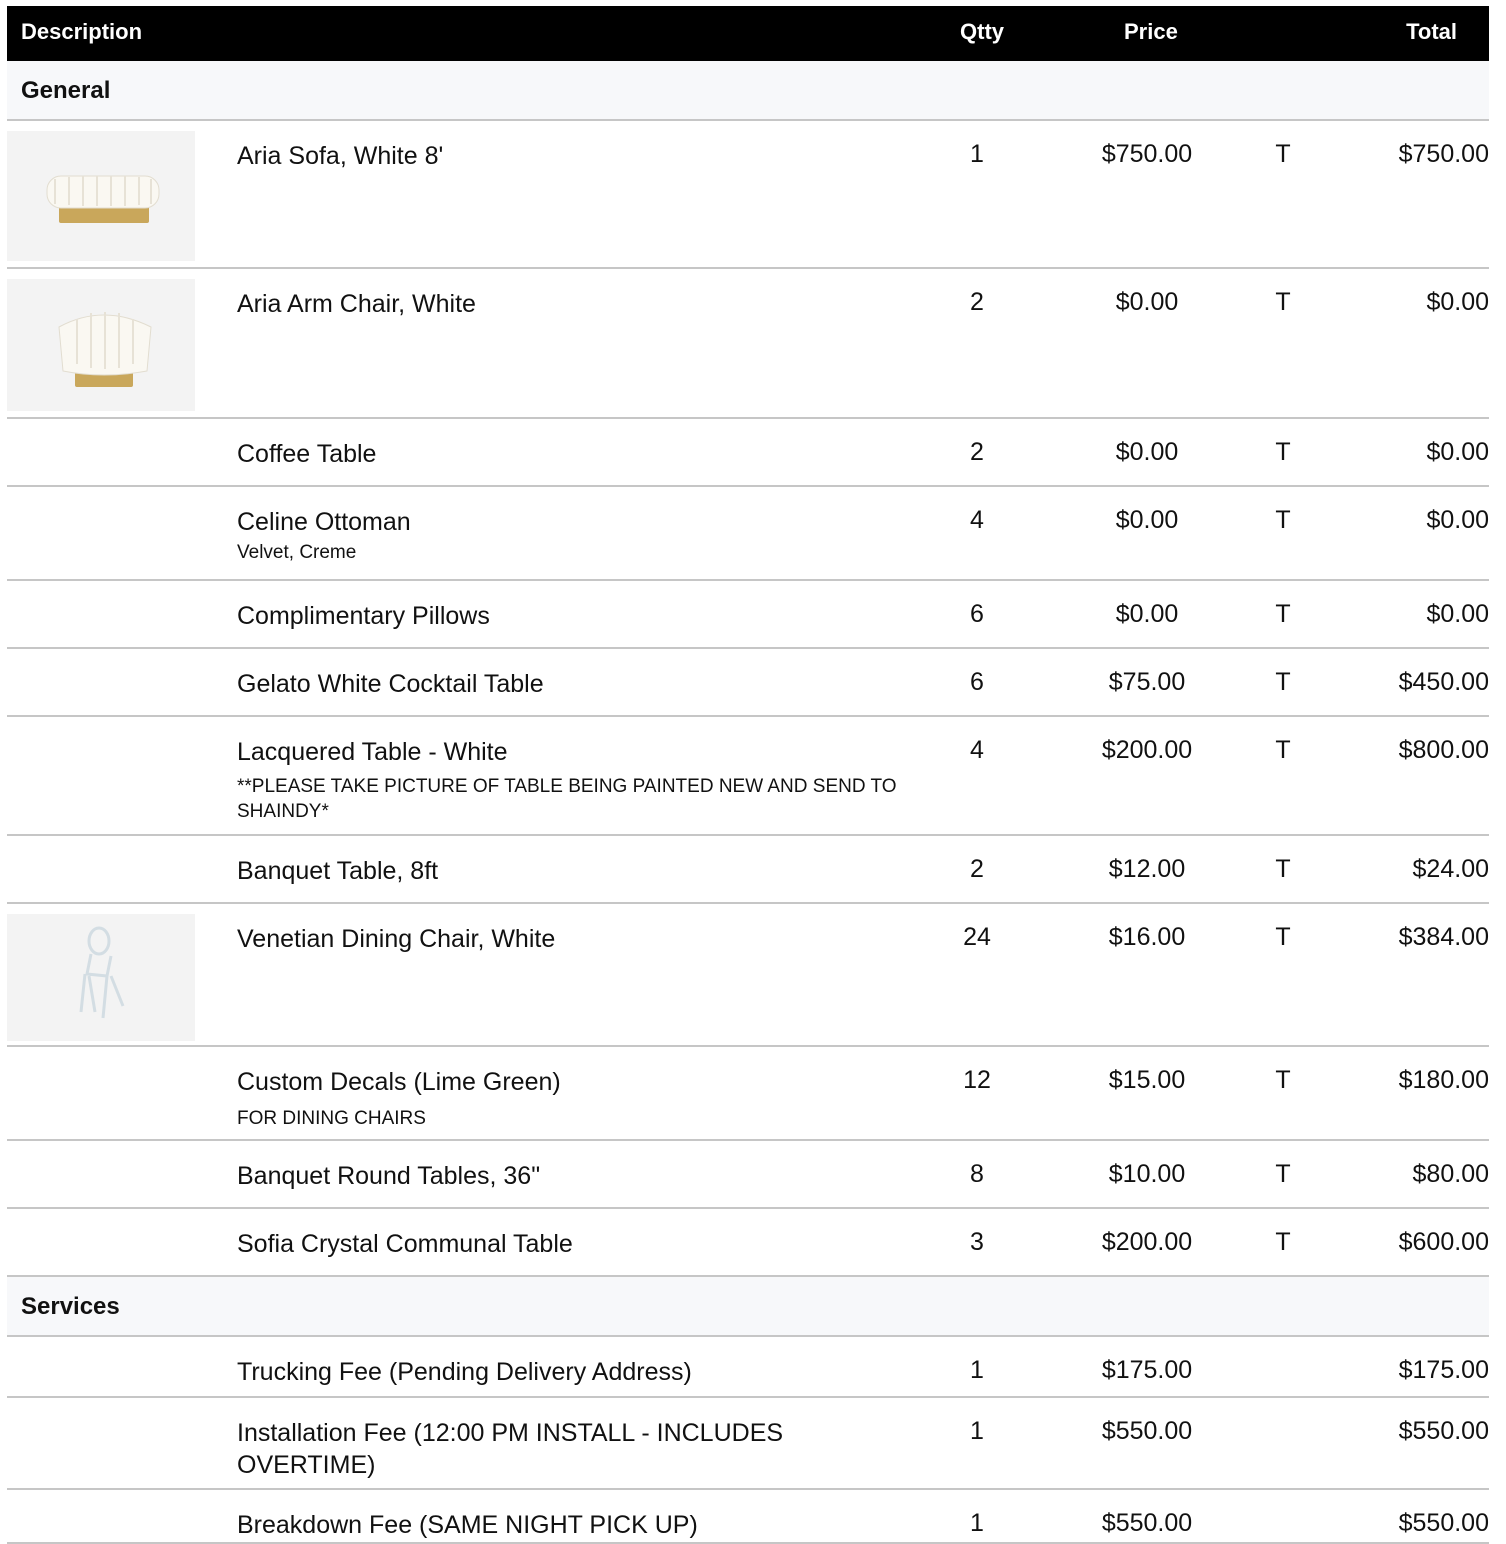 This screenshot has width=1506, height=1544. I want to click on item-description: Trucking Fee (Pending Delivery Address), so click(577, 1372).